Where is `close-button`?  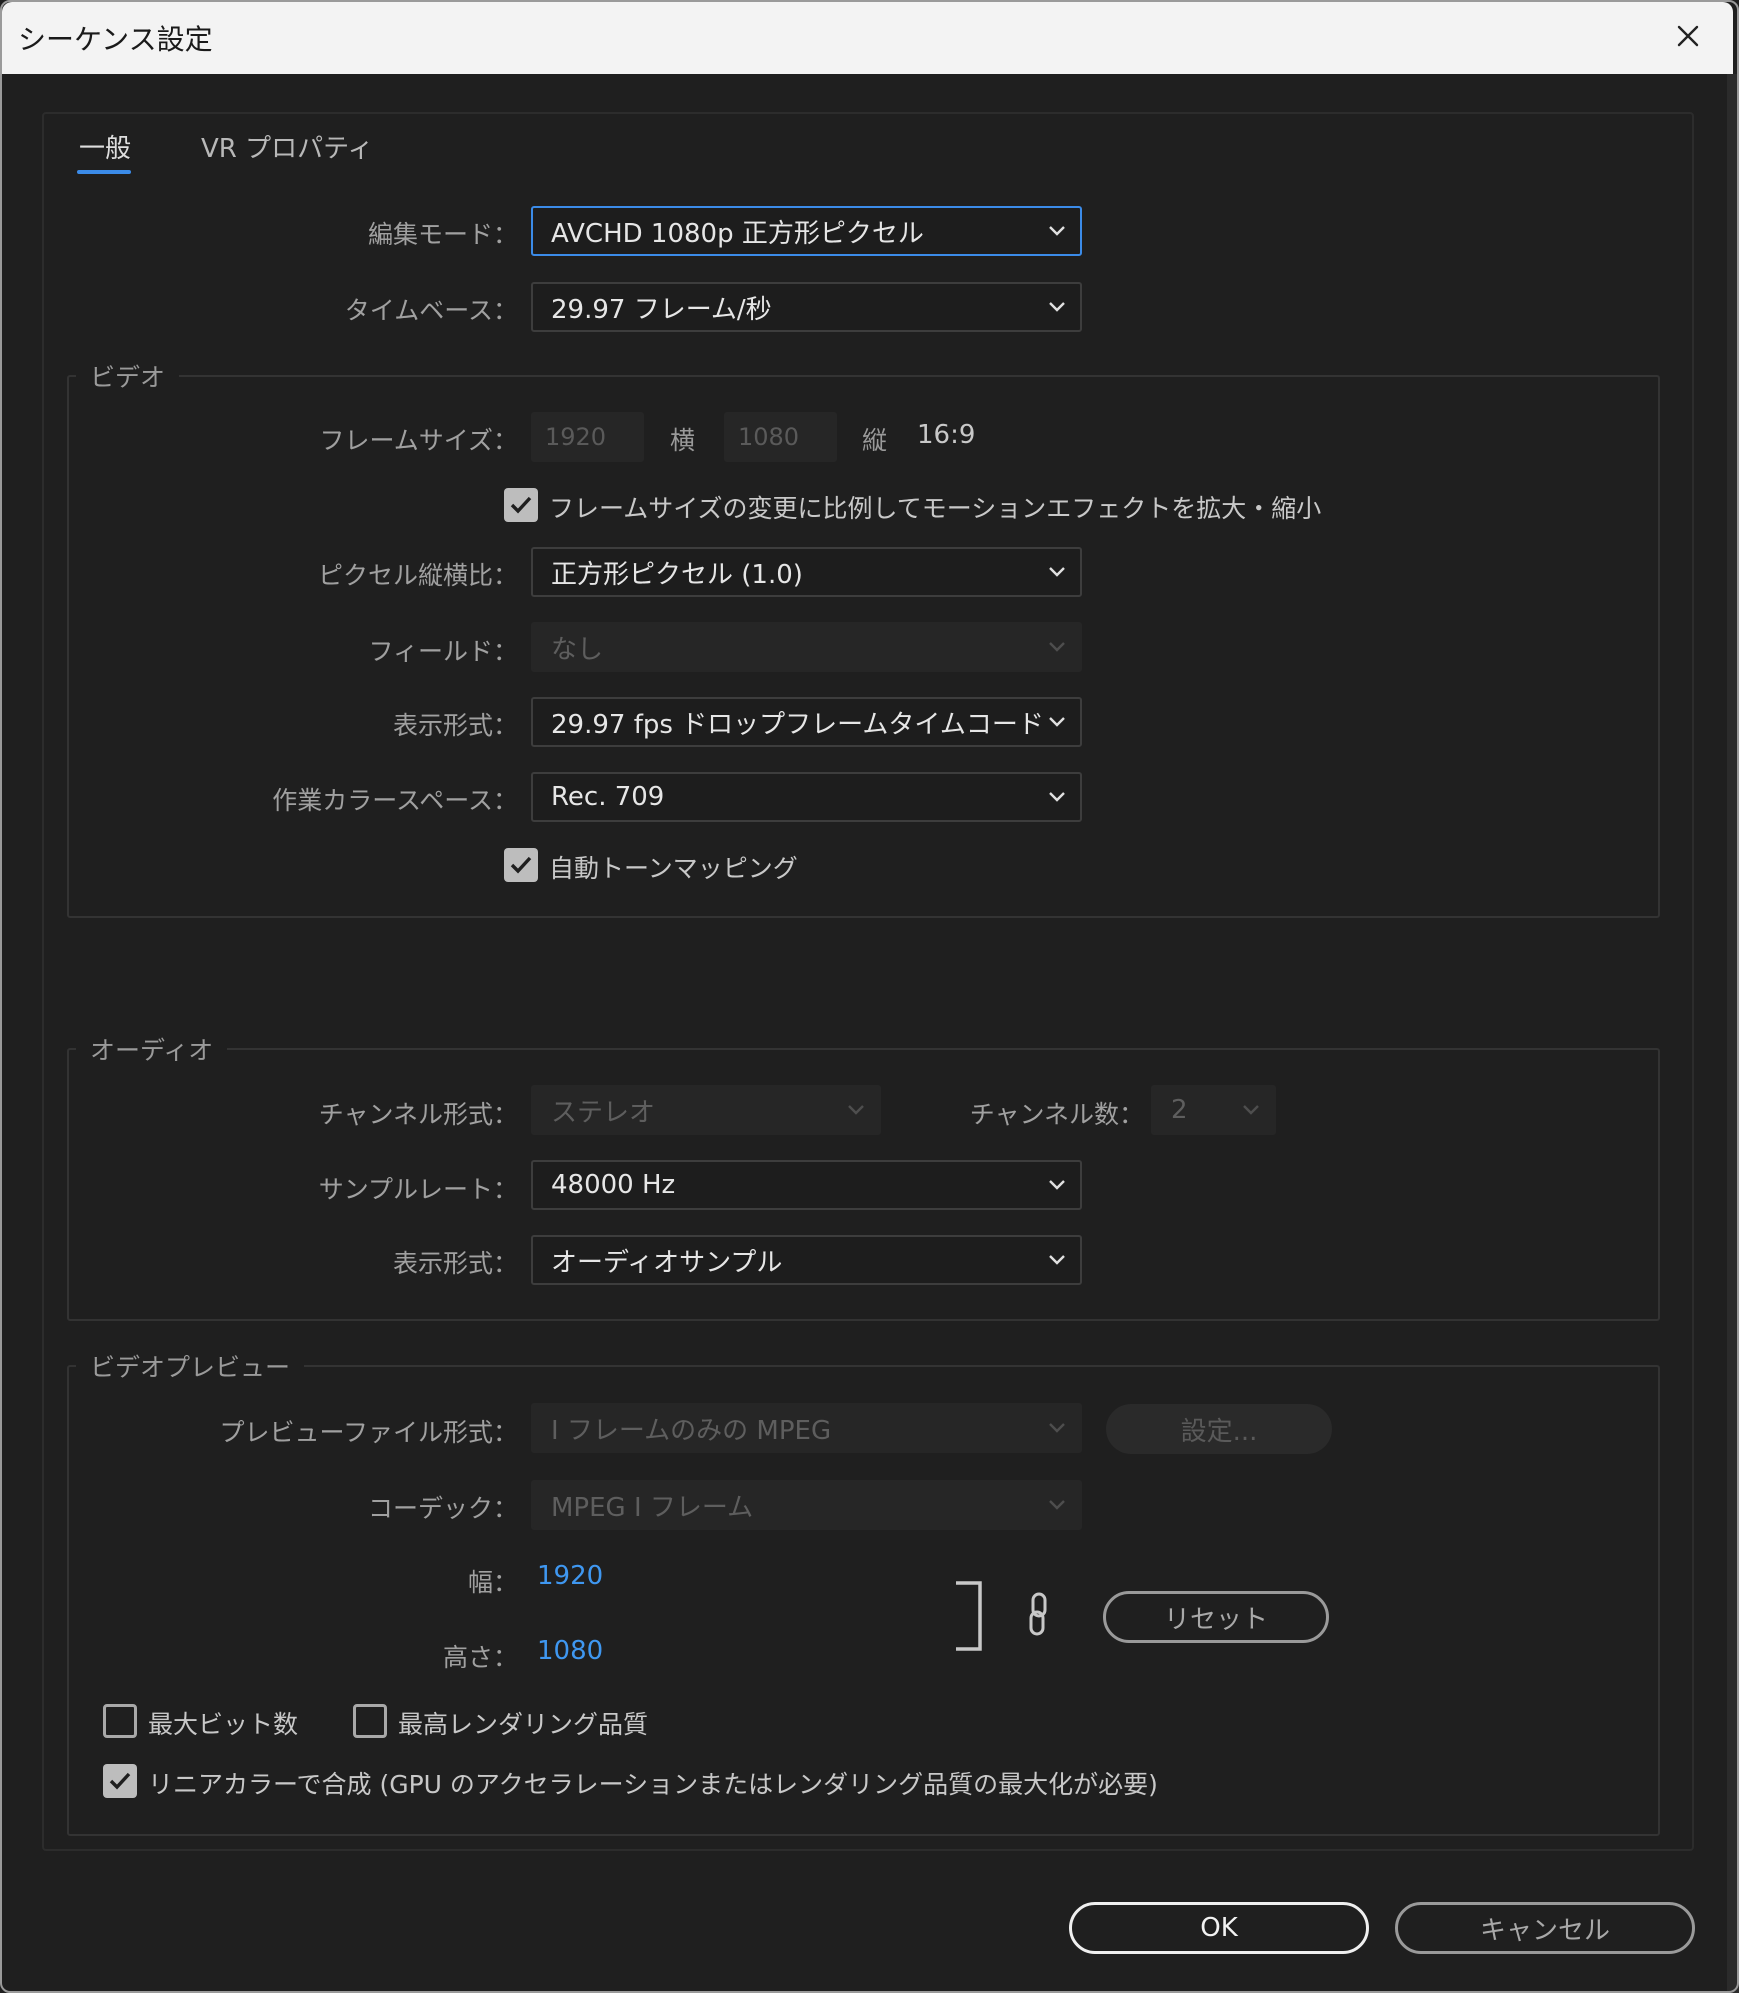
close-button is located at coordinates (1688, 36).